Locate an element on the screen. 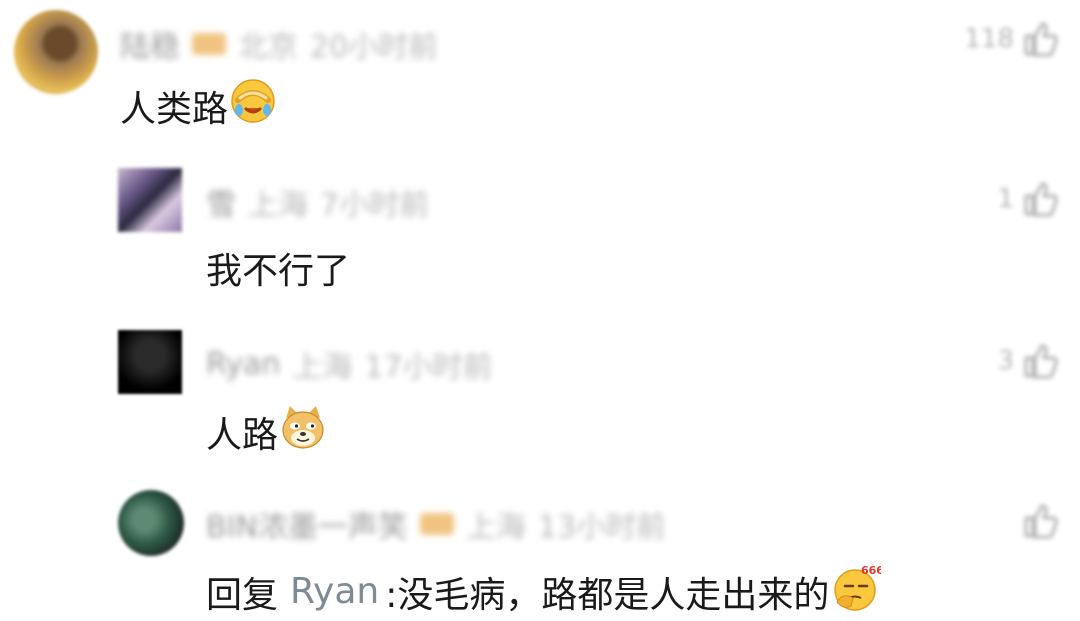 This screenshot has height=621, width=1080. location: 北京 is located at coordinates (268, 47).